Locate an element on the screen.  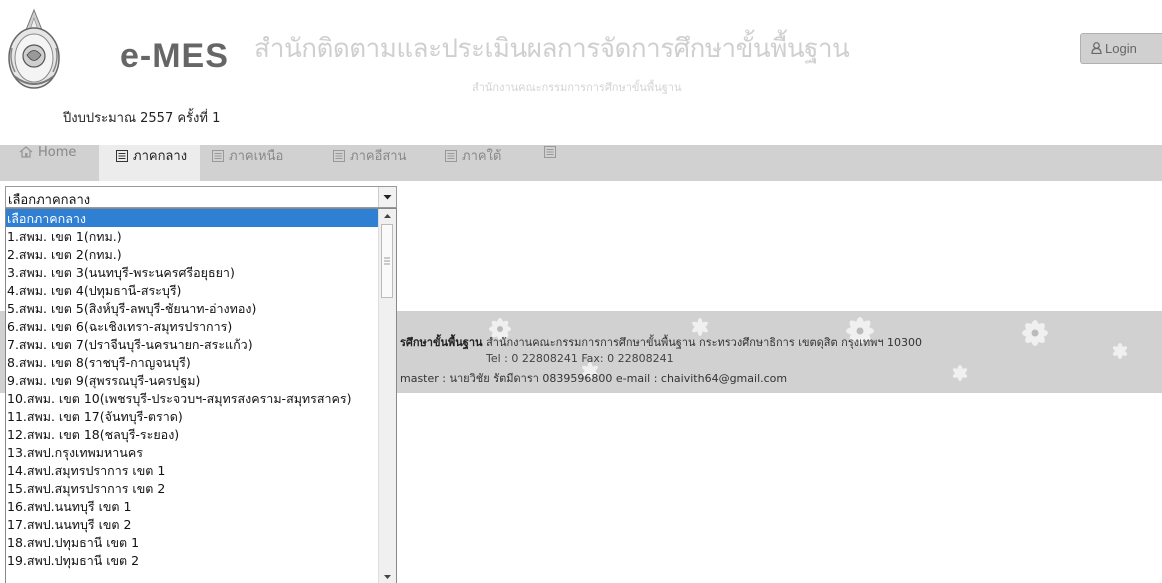
tab-south-label: ภาคใต้ is located at coordinates (482, 156).